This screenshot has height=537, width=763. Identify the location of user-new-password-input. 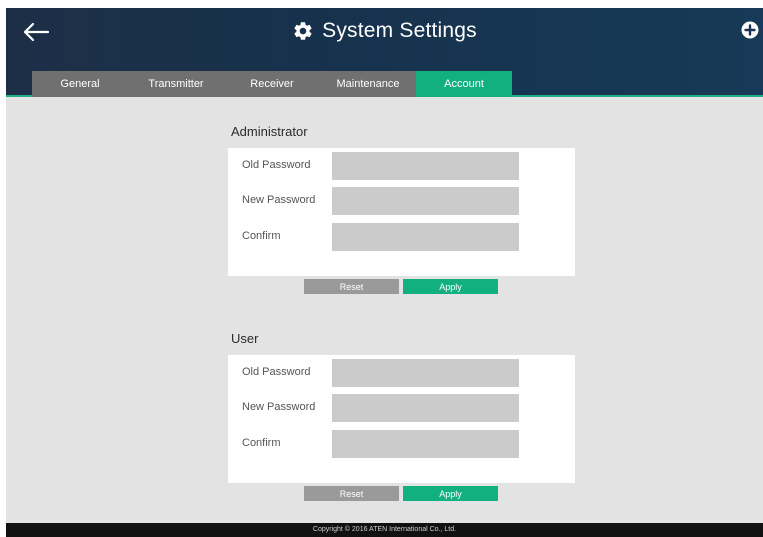
(425, 408).